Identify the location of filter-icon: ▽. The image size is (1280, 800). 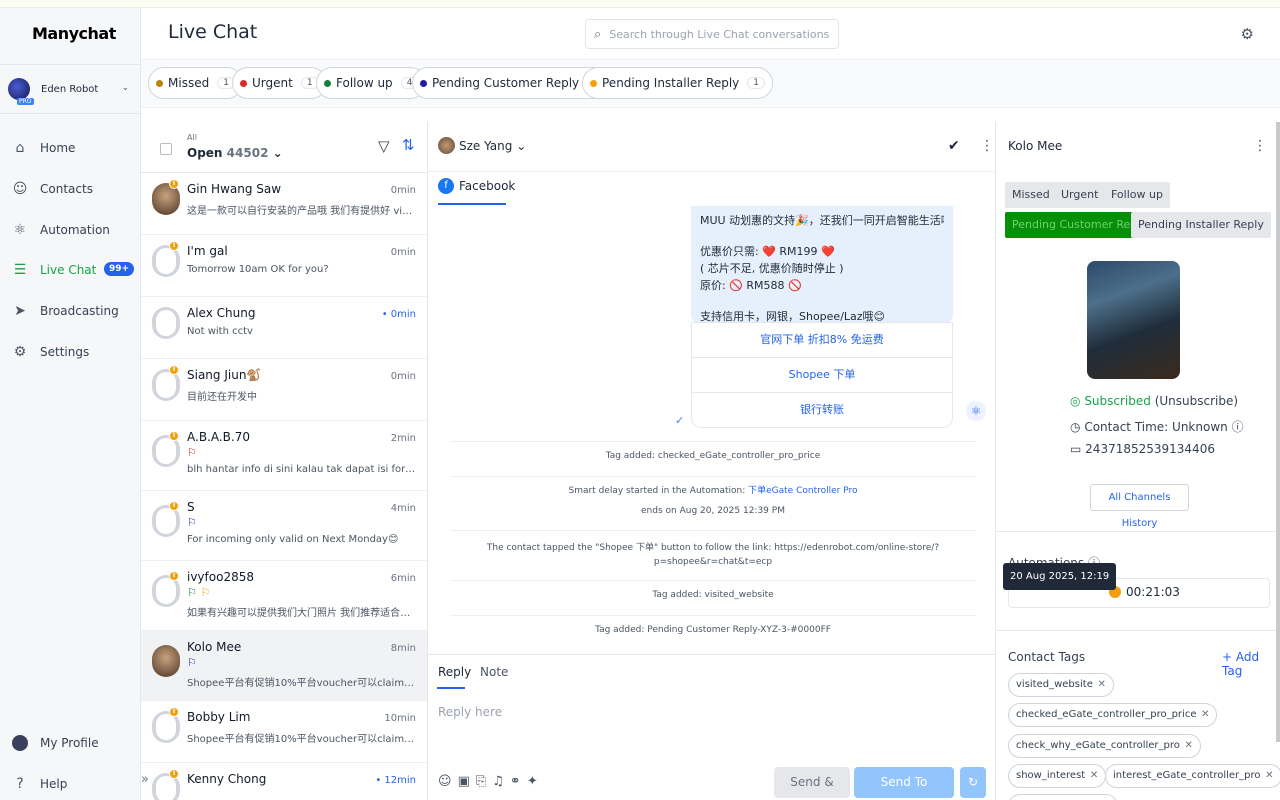
(384, 146).